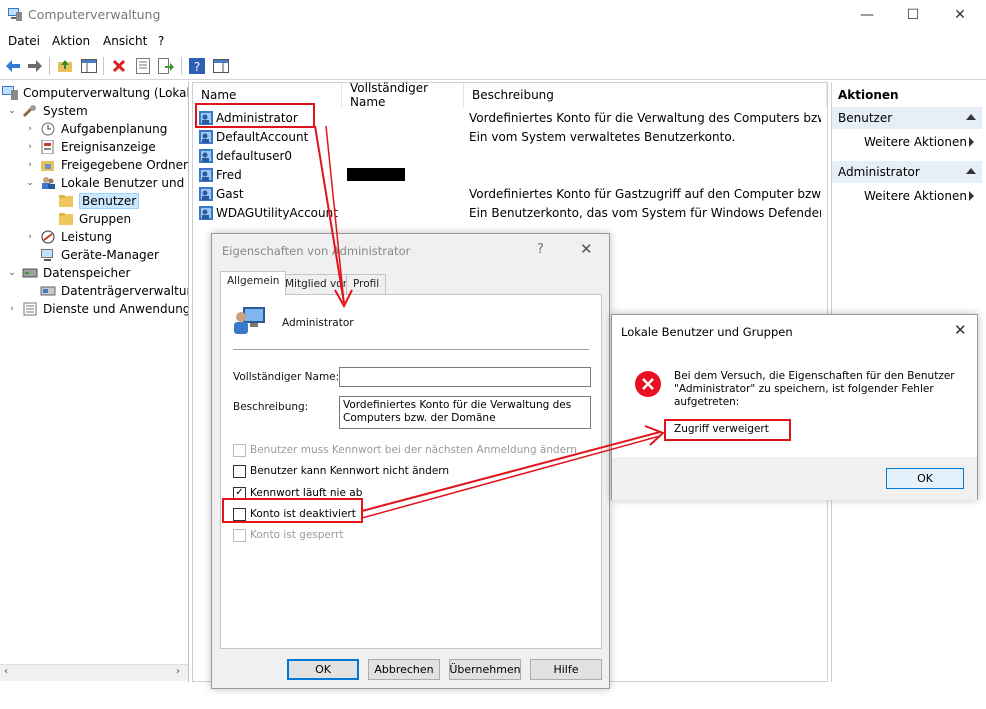  What do you see at coordinates (13, 66) in the screenshot?
I see `back-icon` at bounding box center [13, 66].